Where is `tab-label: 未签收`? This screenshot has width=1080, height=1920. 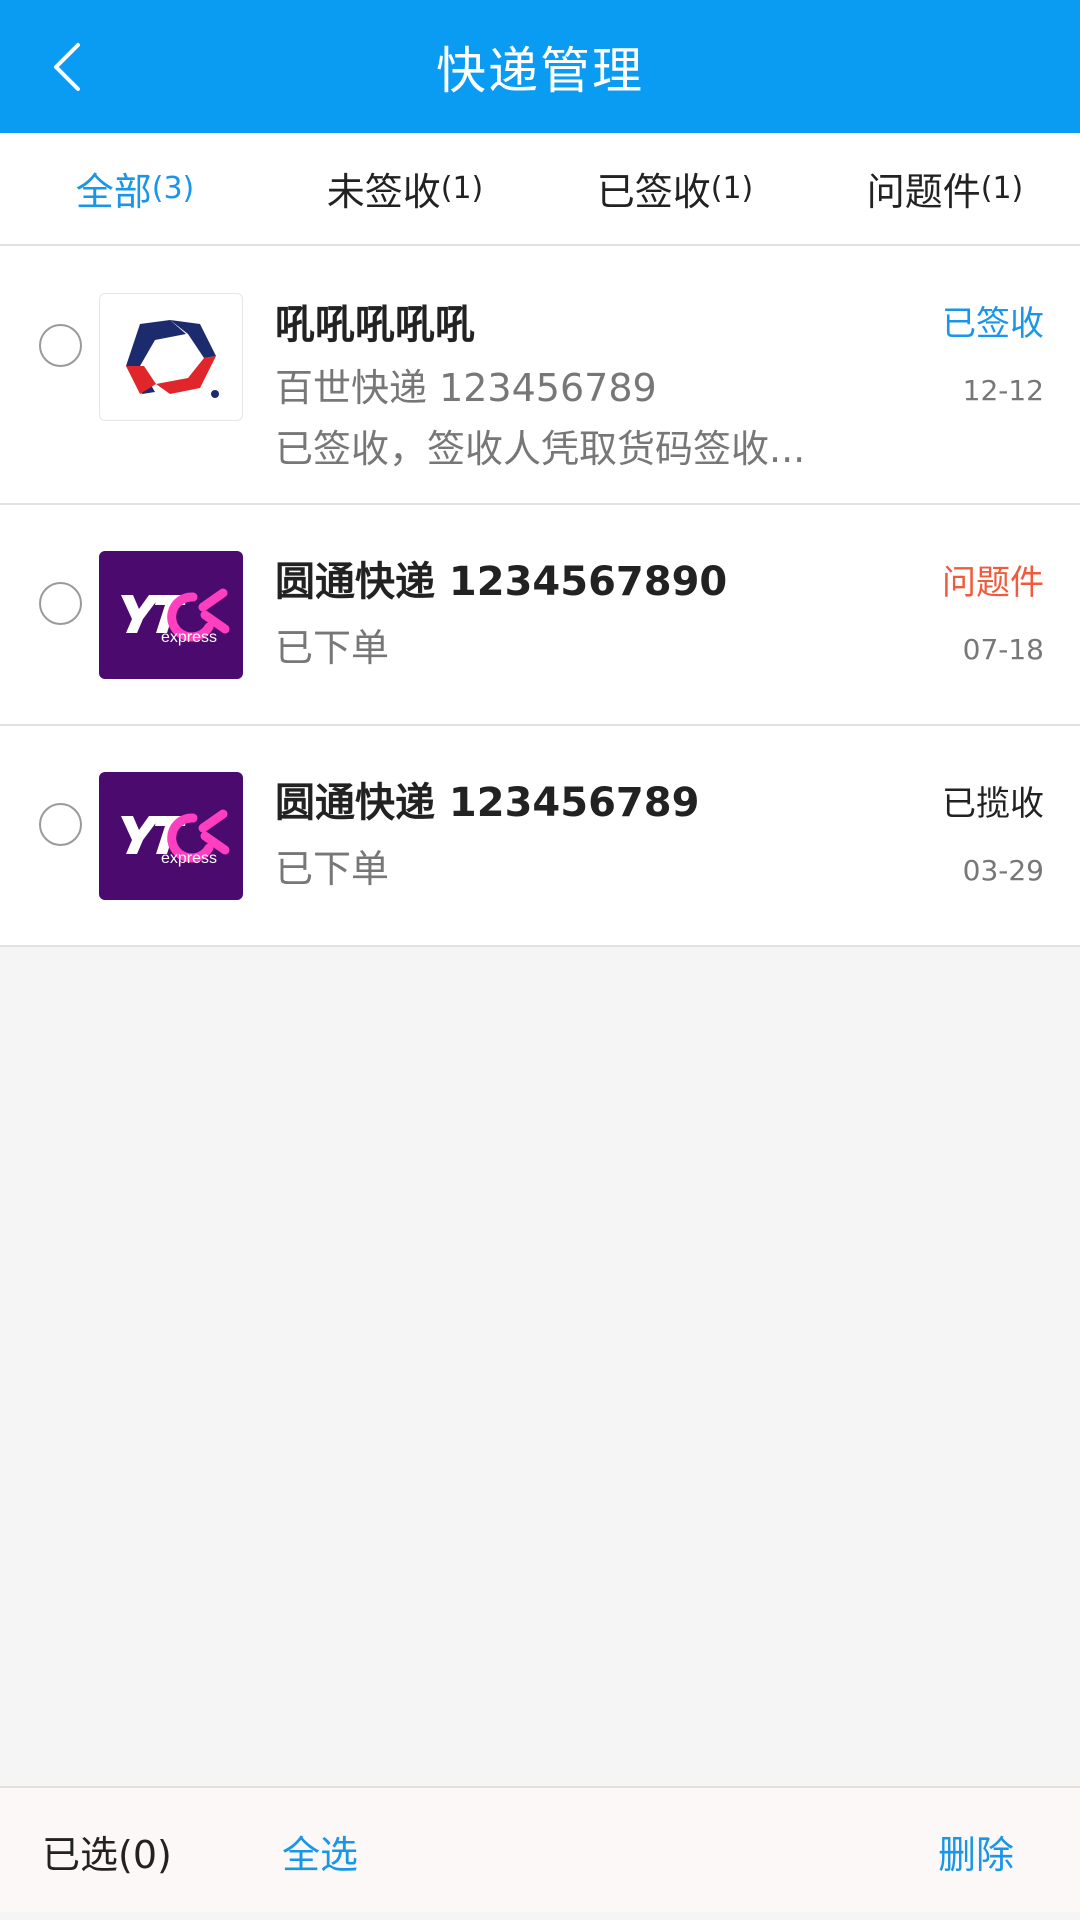
tab-label: 未签收 is located at coordinates (383, 192).